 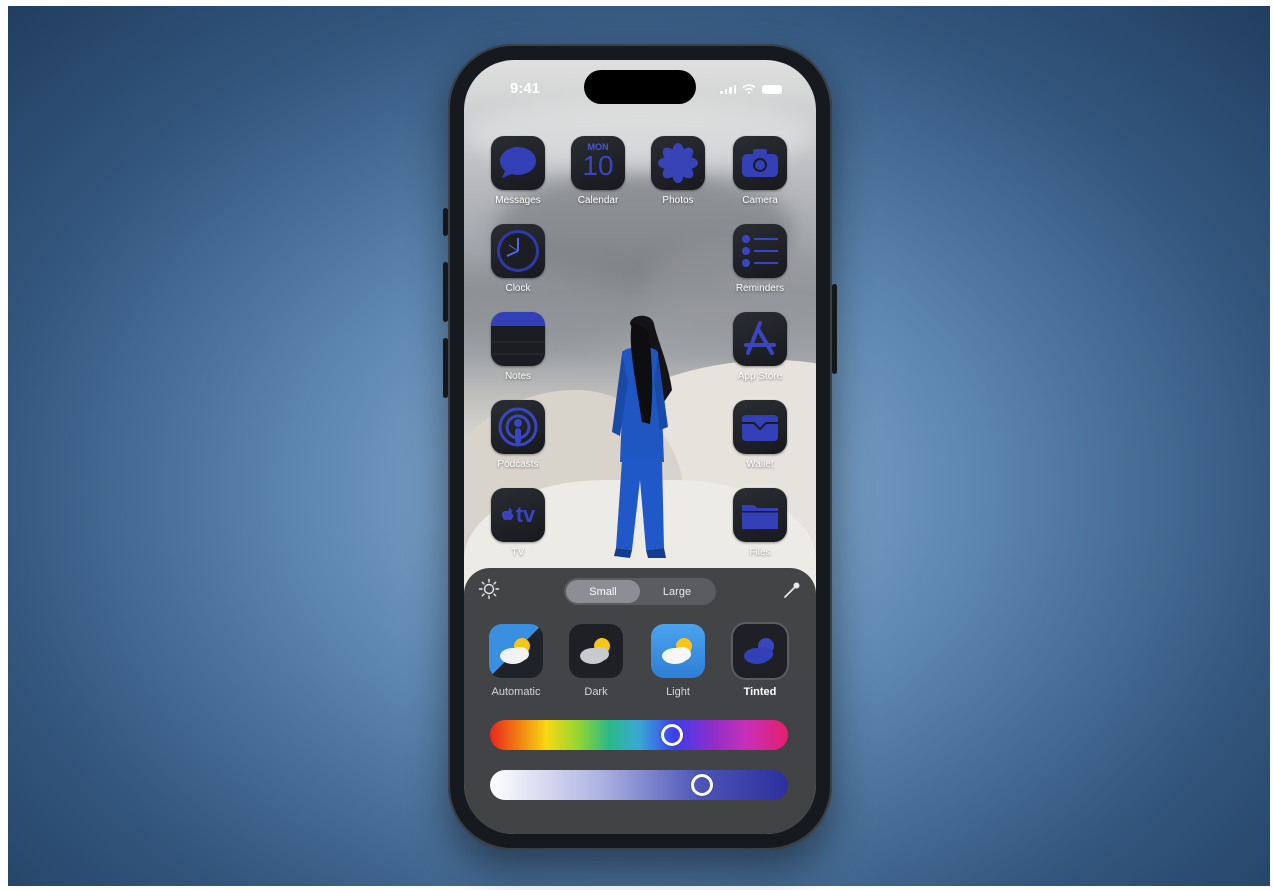 What do you see at coordinates (760, 163) in the screenshot?
I see `camera-icon` at bounding box center [760, 163].